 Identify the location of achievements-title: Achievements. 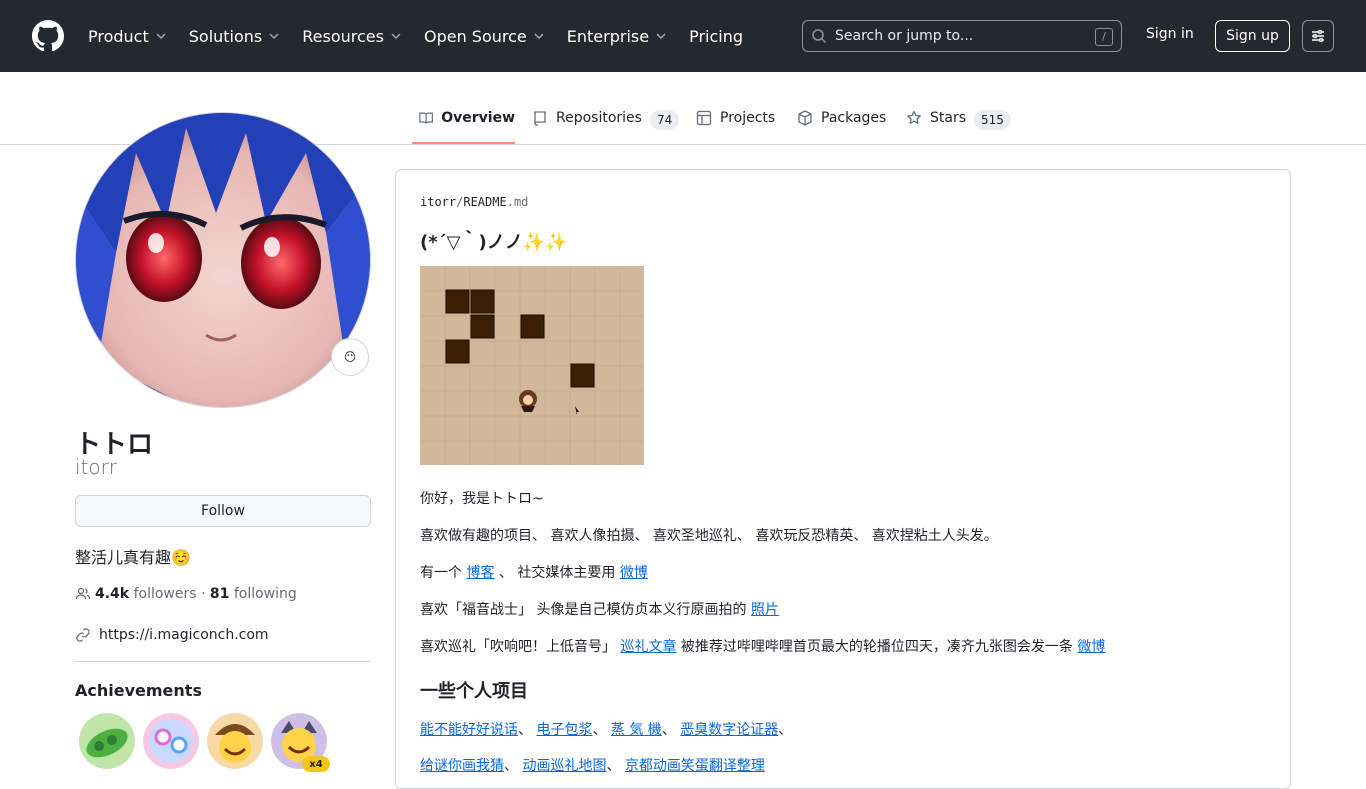
(138, 690).